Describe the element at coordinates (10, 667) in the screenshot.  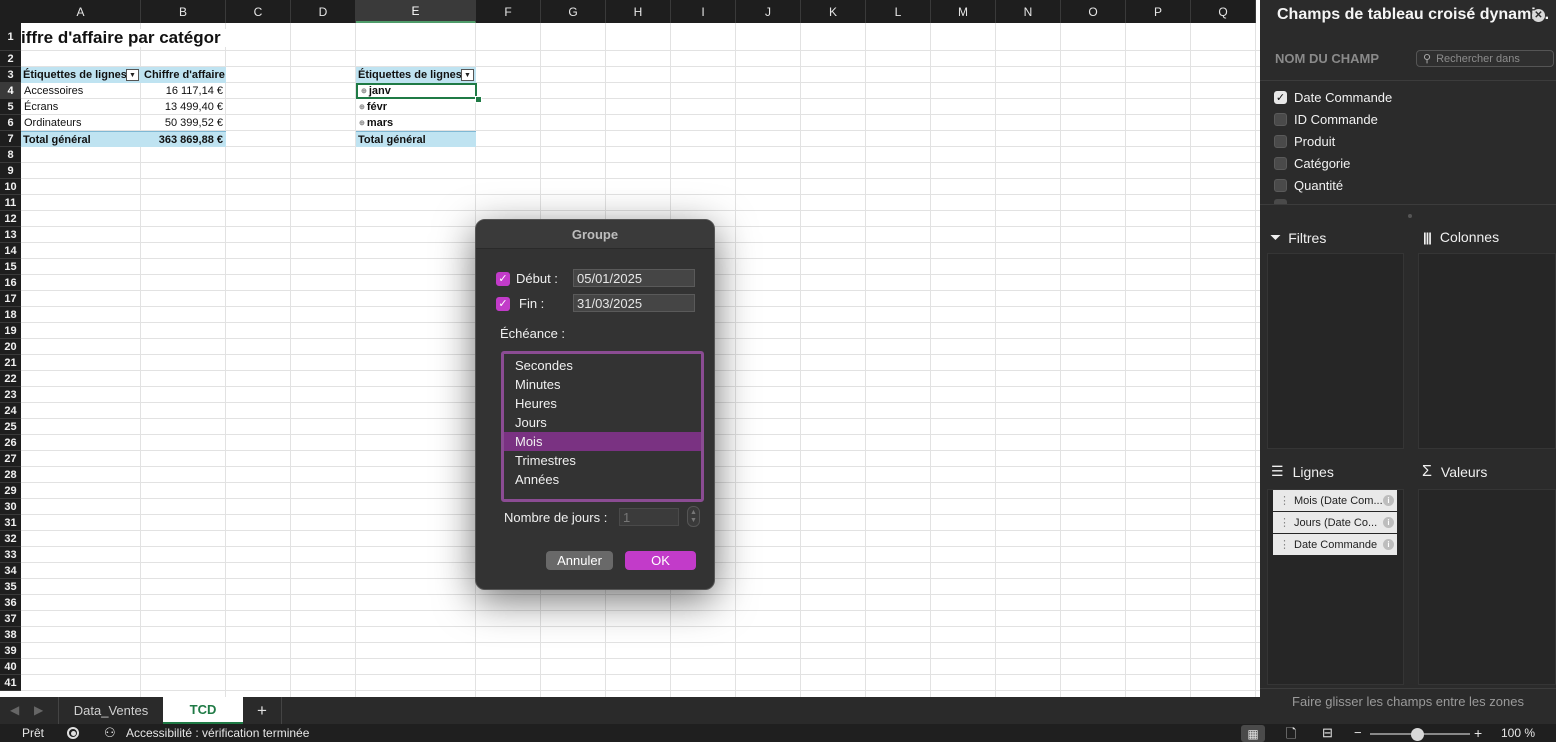
I see `row-header: 40` at that location.